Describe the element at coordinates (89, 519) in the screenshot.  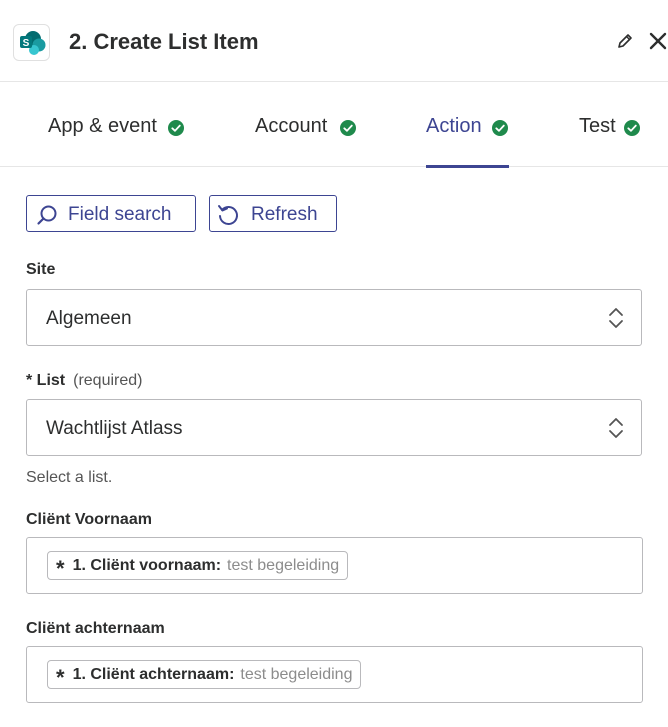
I see `client-voornaam-label: Cliënt Voornaam` at that location.